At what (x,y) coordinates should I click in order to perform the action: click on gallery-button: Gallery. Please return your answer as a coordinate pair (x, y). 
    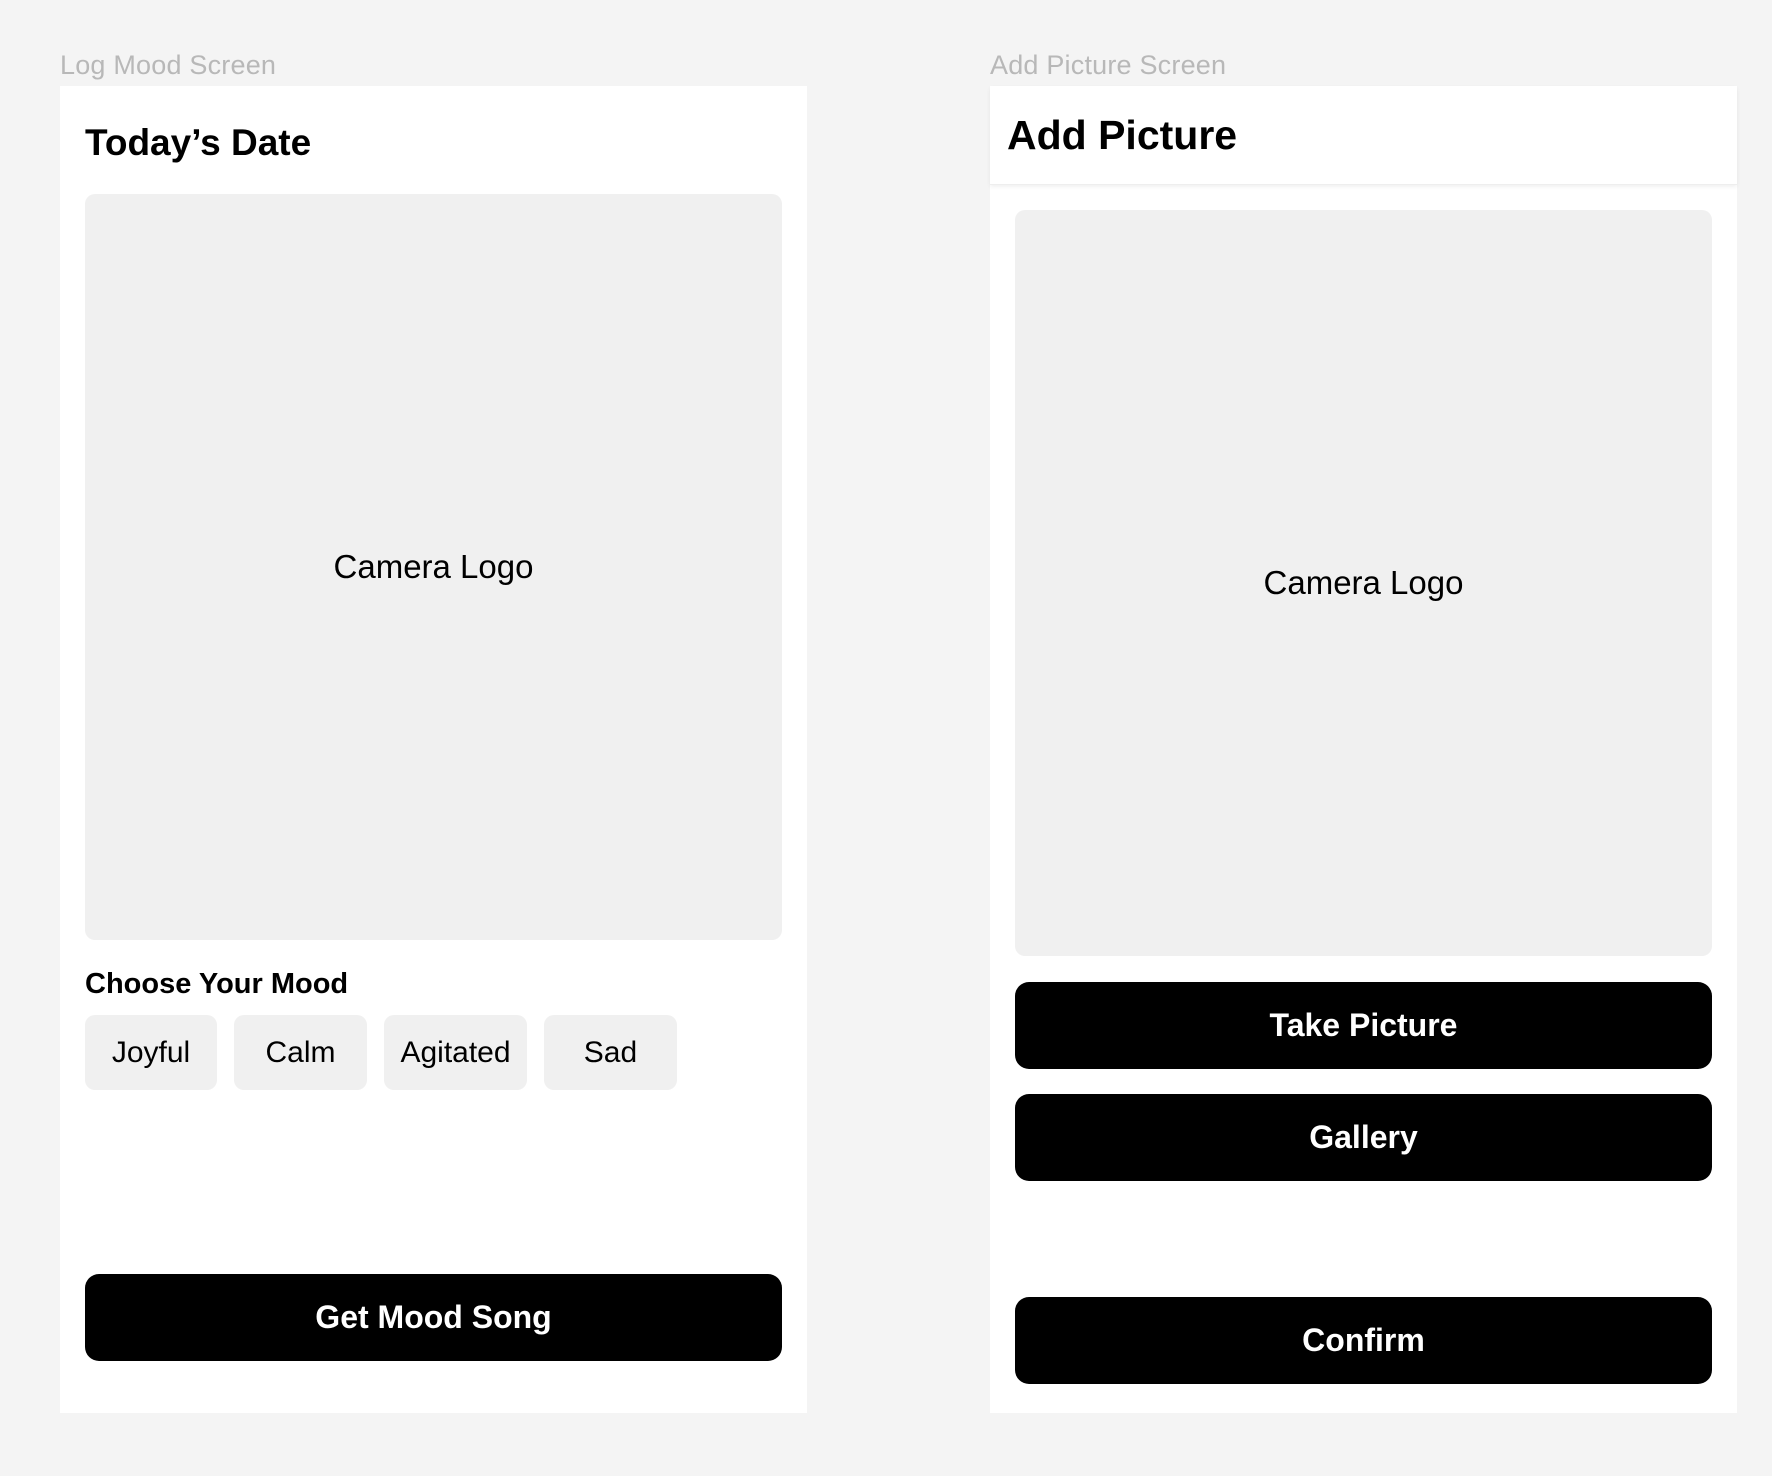
    Looking at the image, I should click on (1363, 1137).